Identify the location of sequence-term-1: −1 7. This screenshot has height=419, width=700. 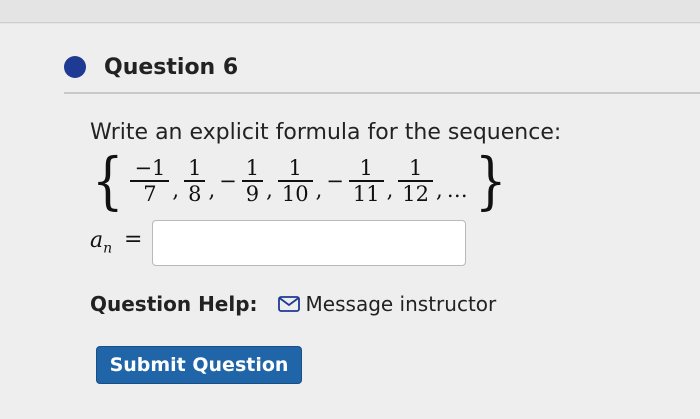
(150, 181).